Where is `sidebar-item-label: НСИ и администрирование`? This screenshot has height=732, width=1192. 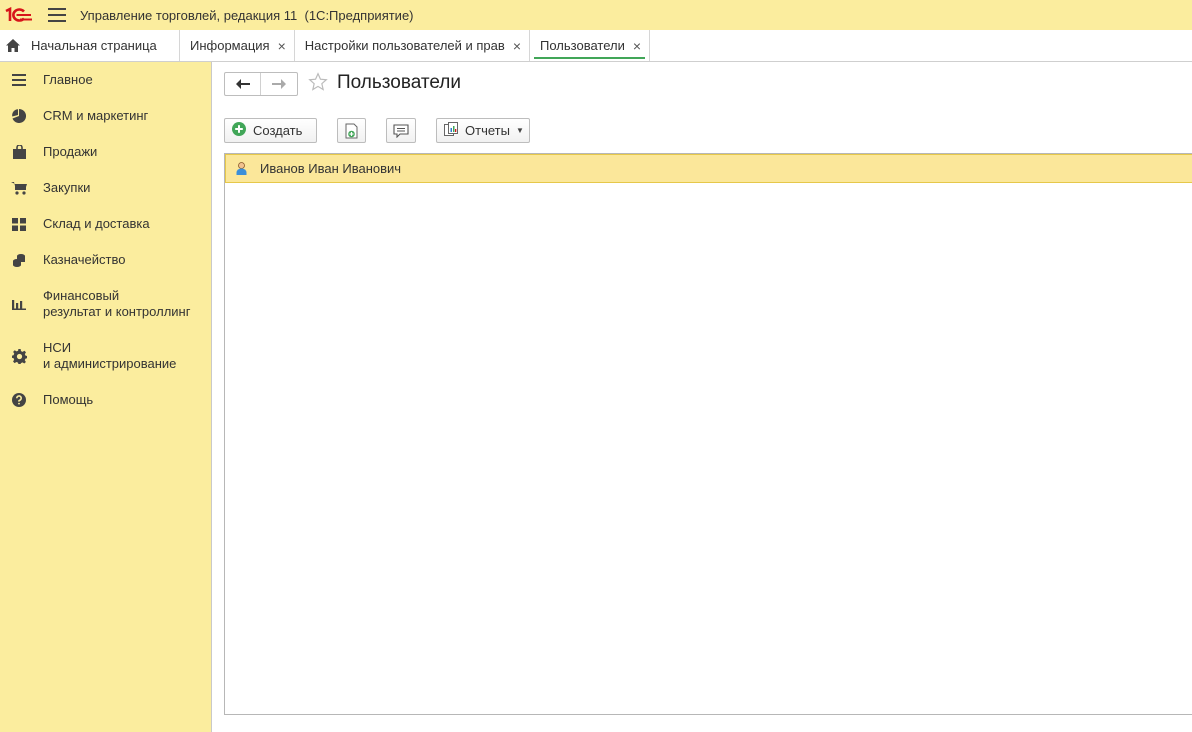 sidebar-item-label: НСИ и администрирование is located at coordinates (109, 356).